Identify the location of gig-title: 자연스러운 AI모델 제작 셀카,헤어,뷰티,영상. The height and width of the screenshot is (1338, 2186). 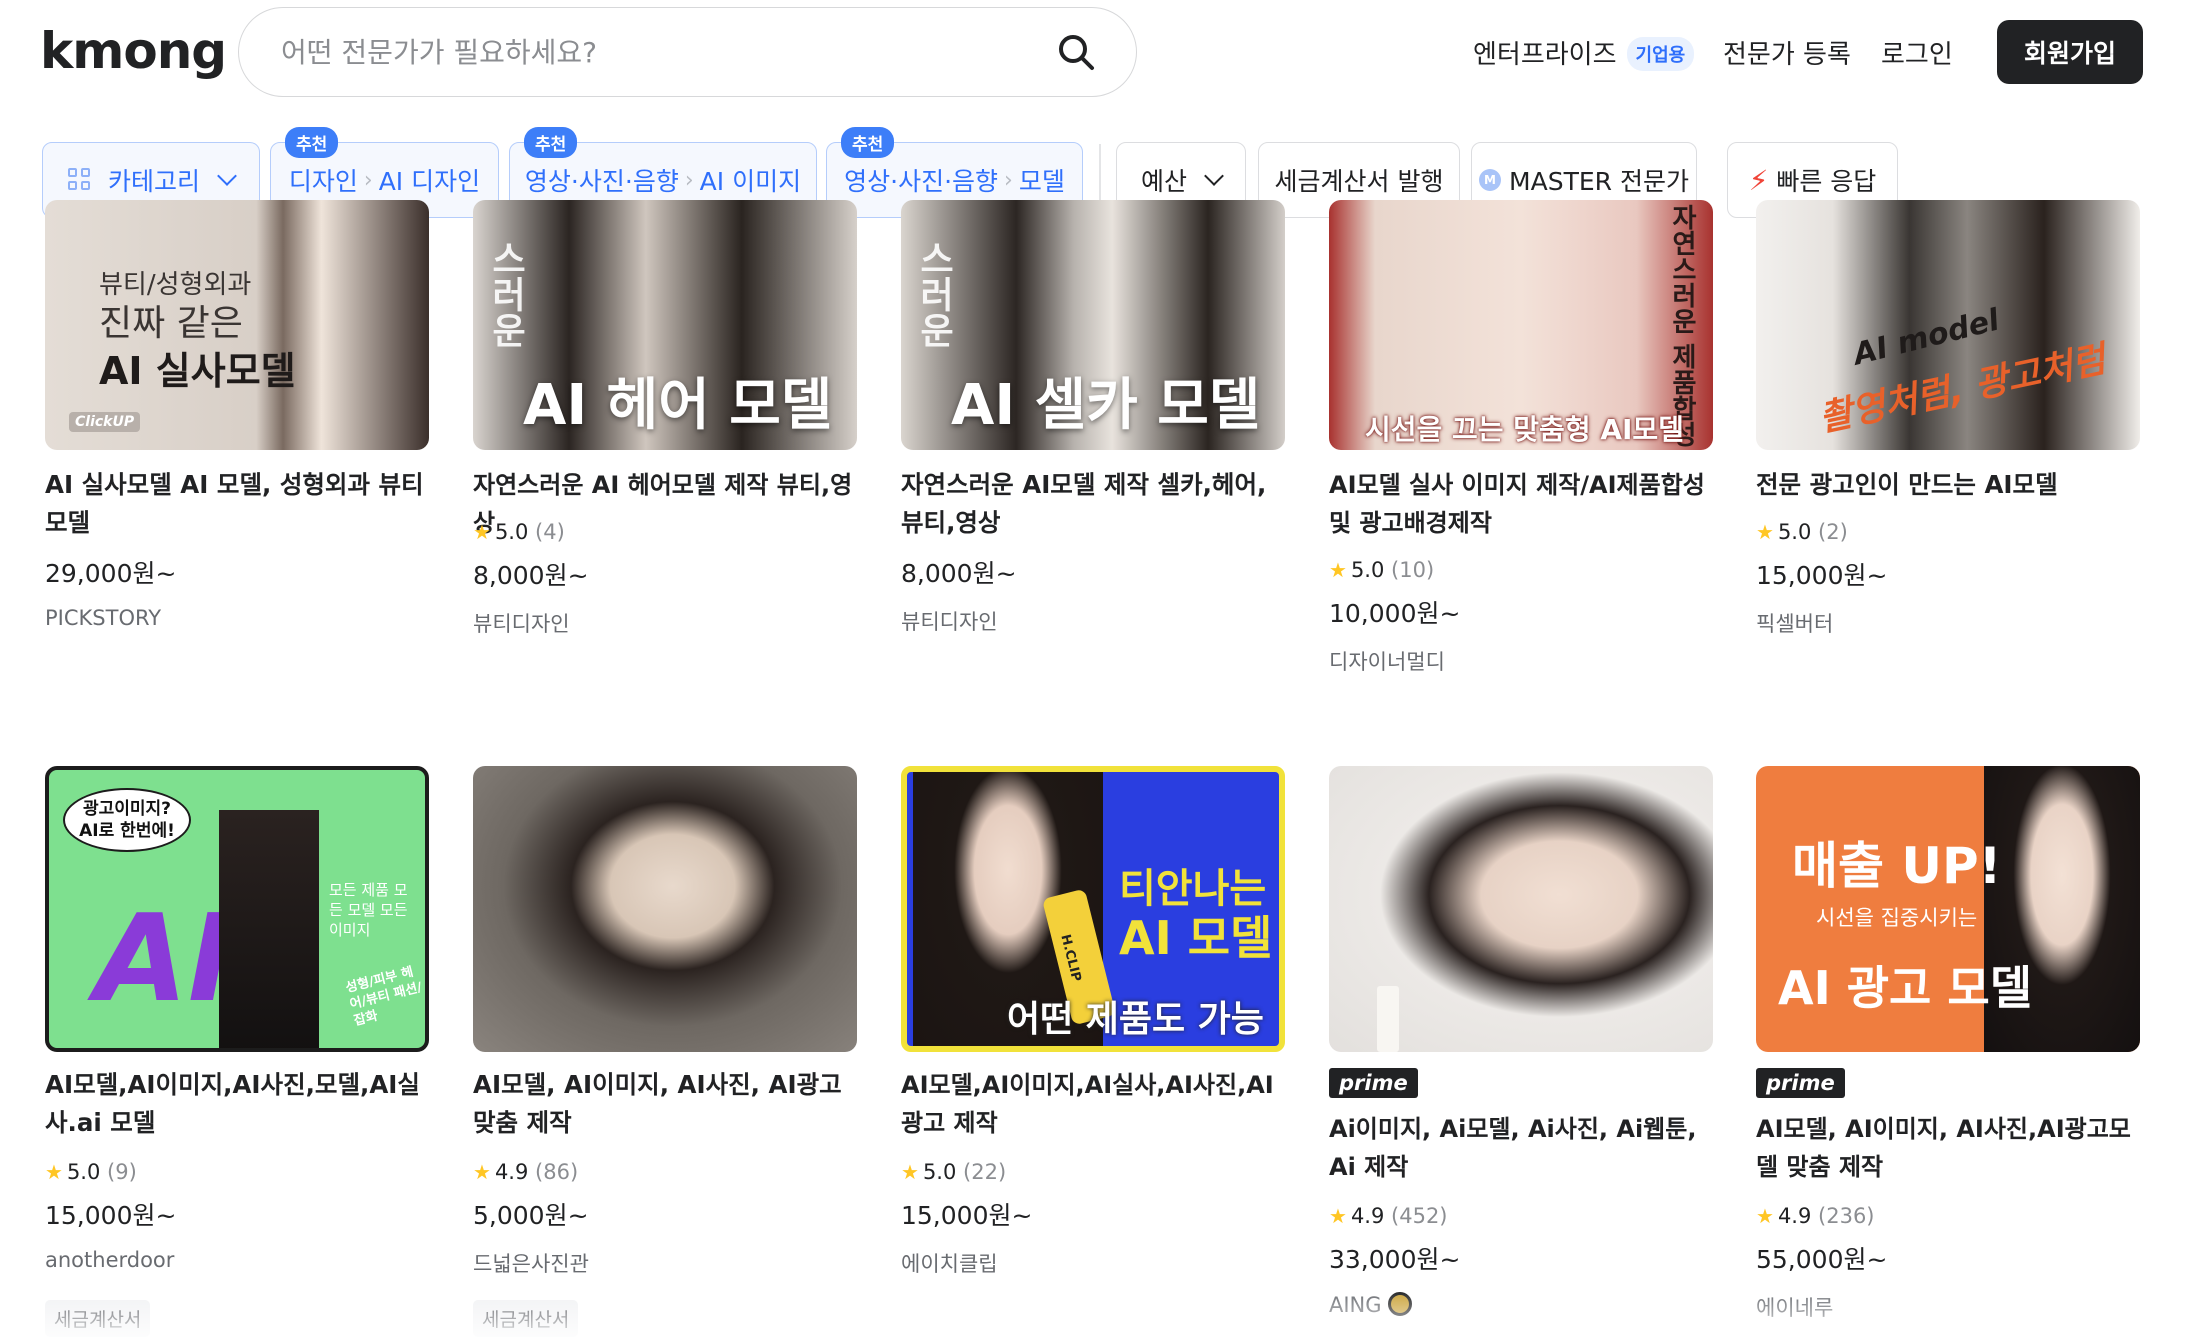
(1093, 504).